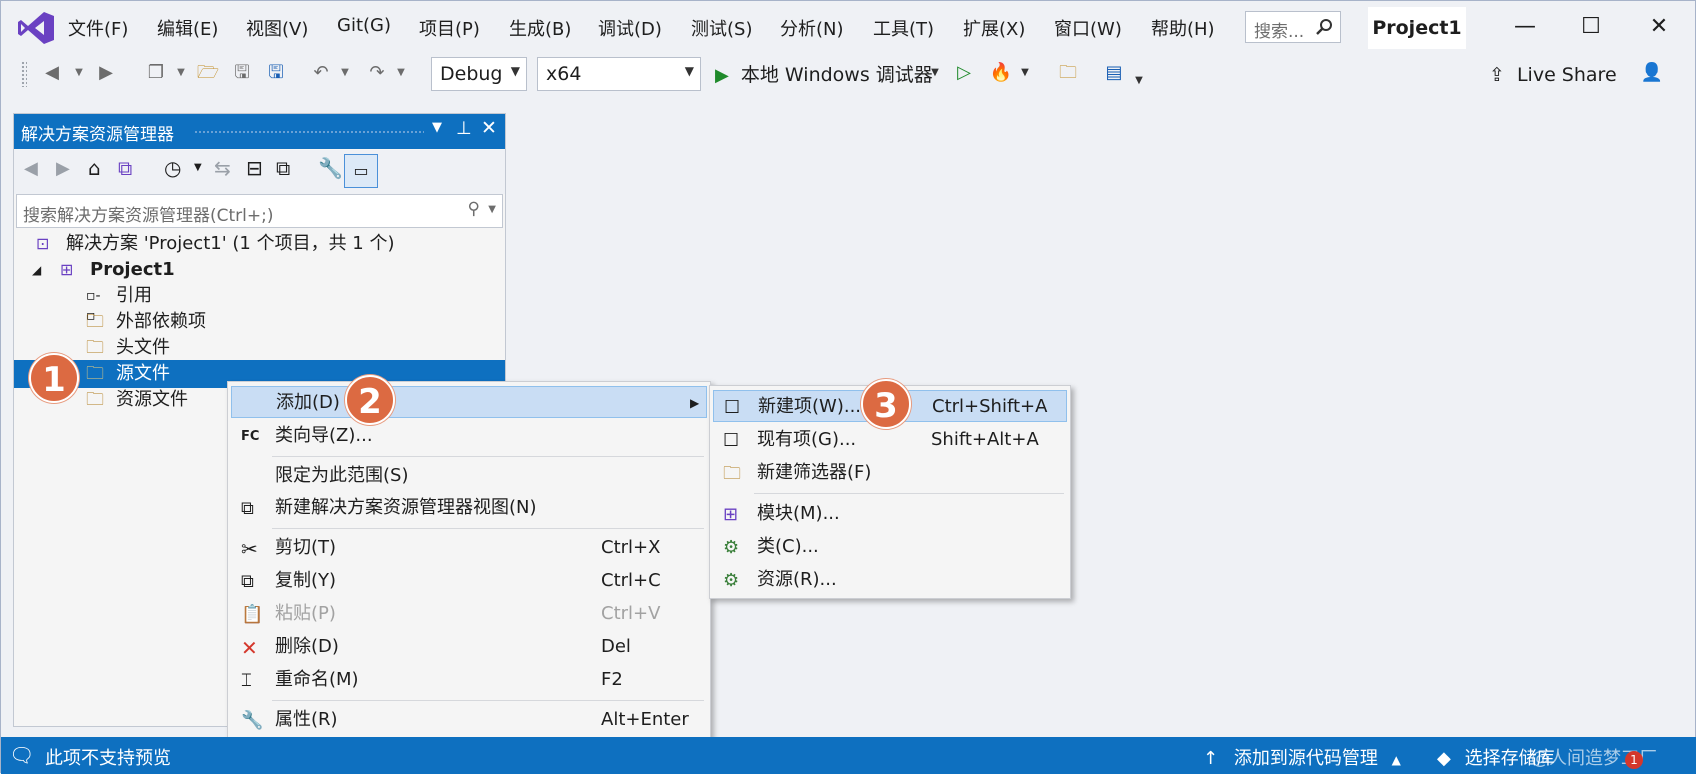  Describe the element at coordinates (79, 73) in the screenshot. I see `back-dropdown-icon: ▼` at that location.